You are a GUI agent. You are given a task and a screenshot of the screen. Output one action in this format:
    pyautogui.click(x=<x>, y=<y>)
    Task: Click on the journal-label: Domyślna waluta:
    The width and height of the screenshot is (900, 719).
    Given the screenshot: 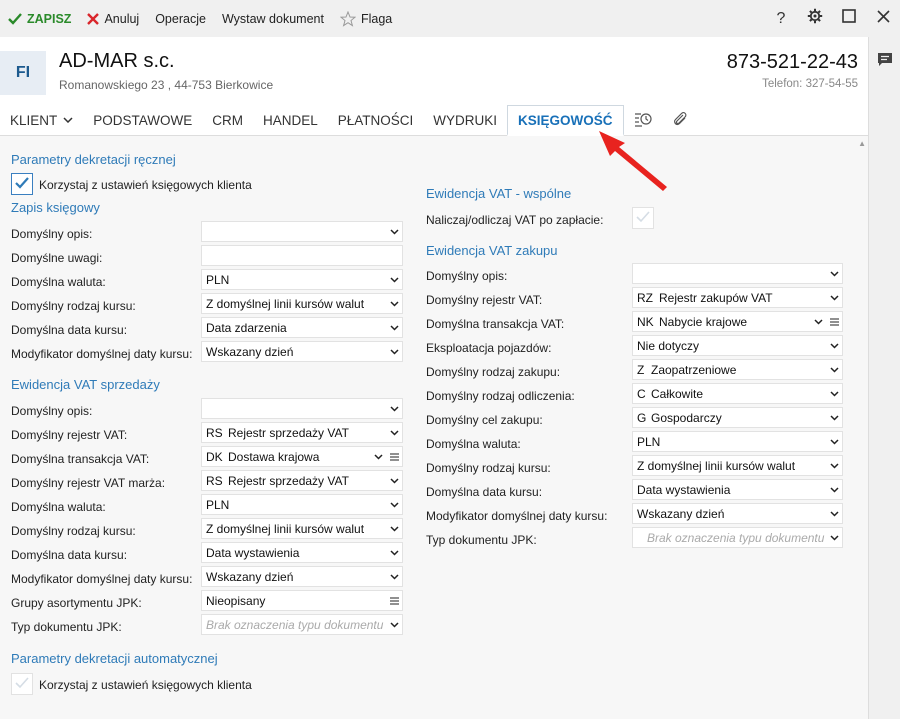 What is the action you would take?
    pyautogui.click(x=58, y=282)
    